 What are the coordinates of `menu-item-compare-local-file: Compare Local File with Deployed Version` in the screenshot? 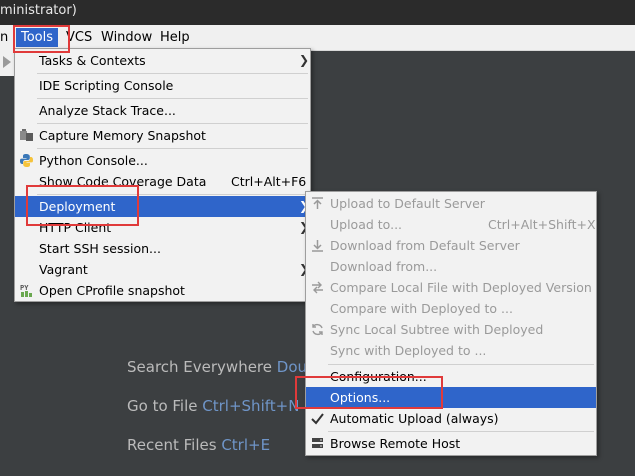 It's located at (451, 287).